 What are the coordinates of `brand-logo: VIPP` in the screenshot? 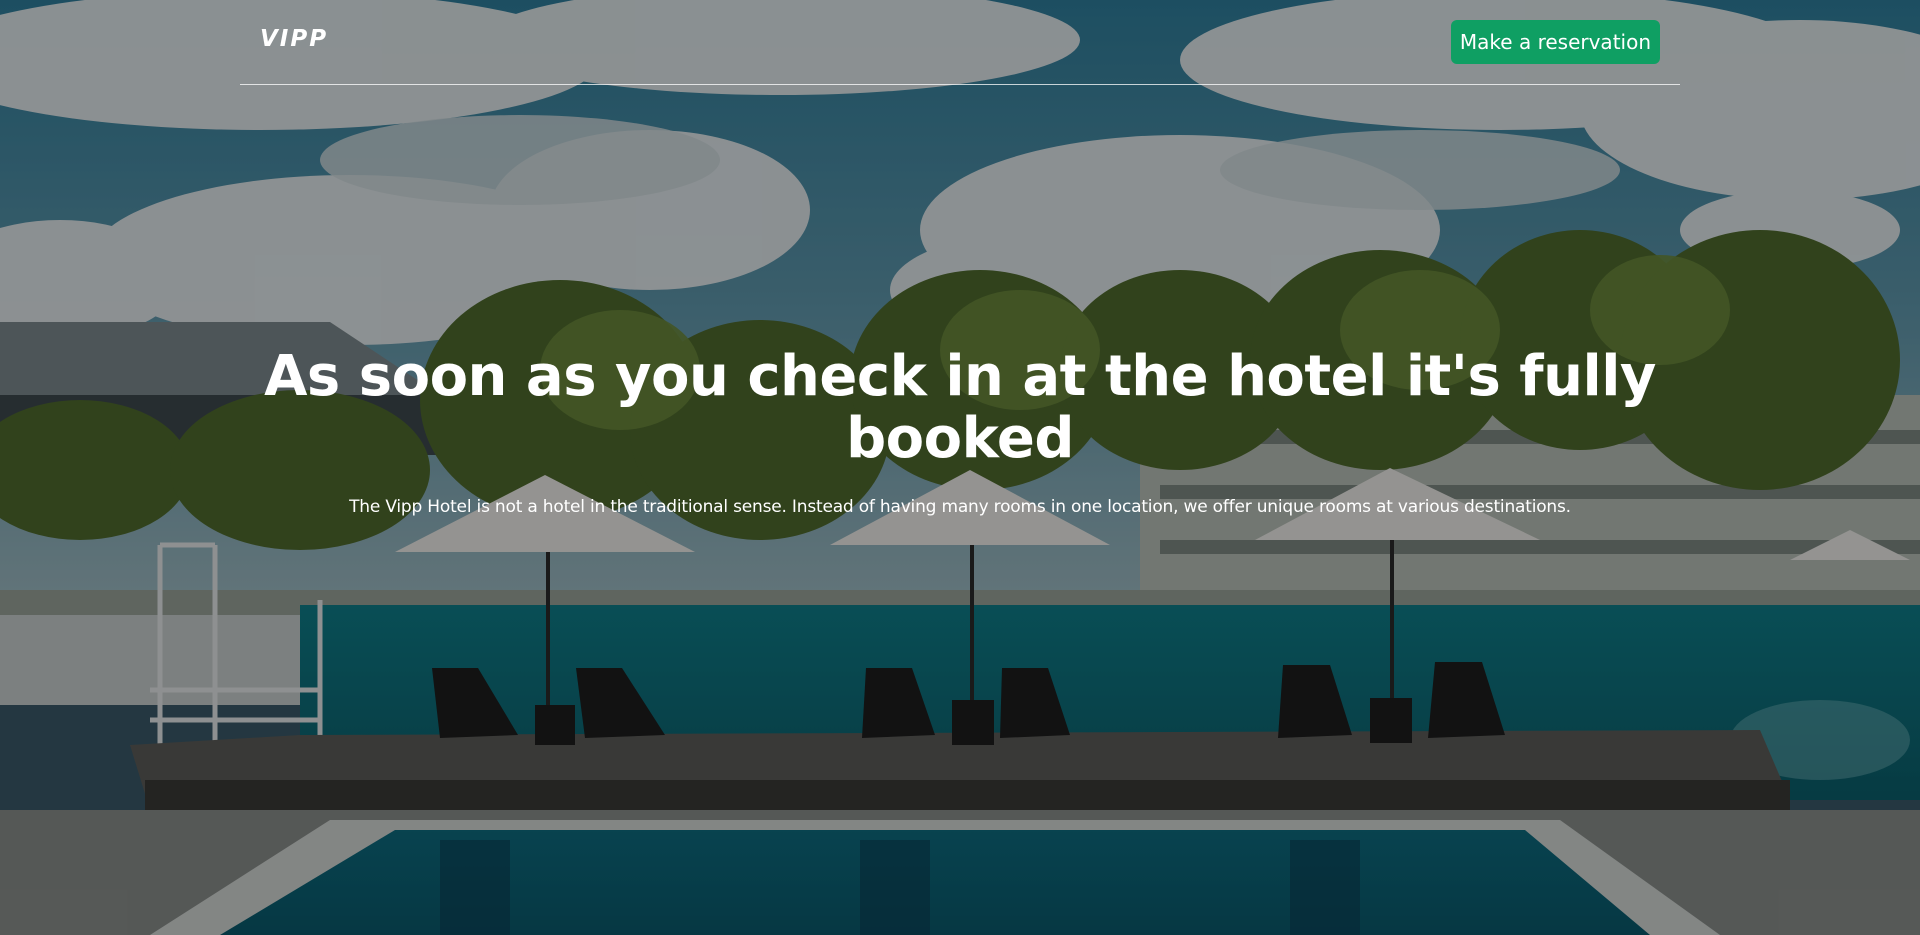 It's located at (294, 39).